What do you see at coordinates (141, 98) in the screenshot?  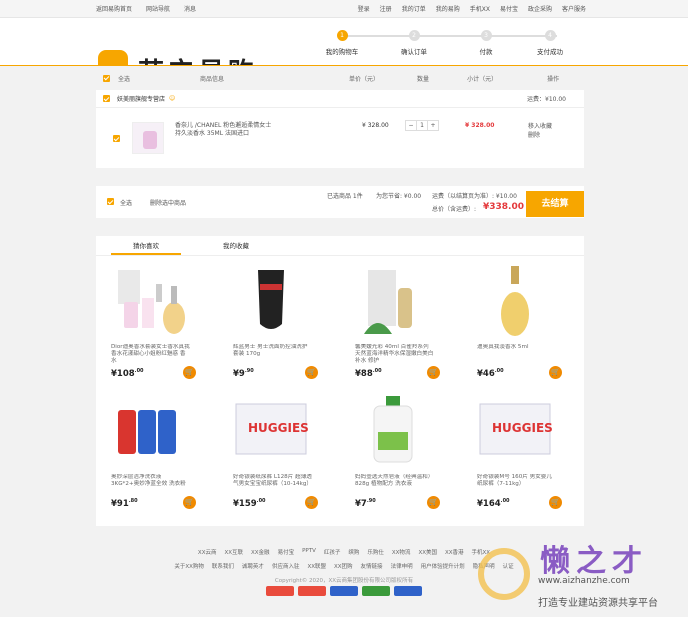 I see `store-name: 妖美丽旗舰专营店` at bounding box center [141, 98].